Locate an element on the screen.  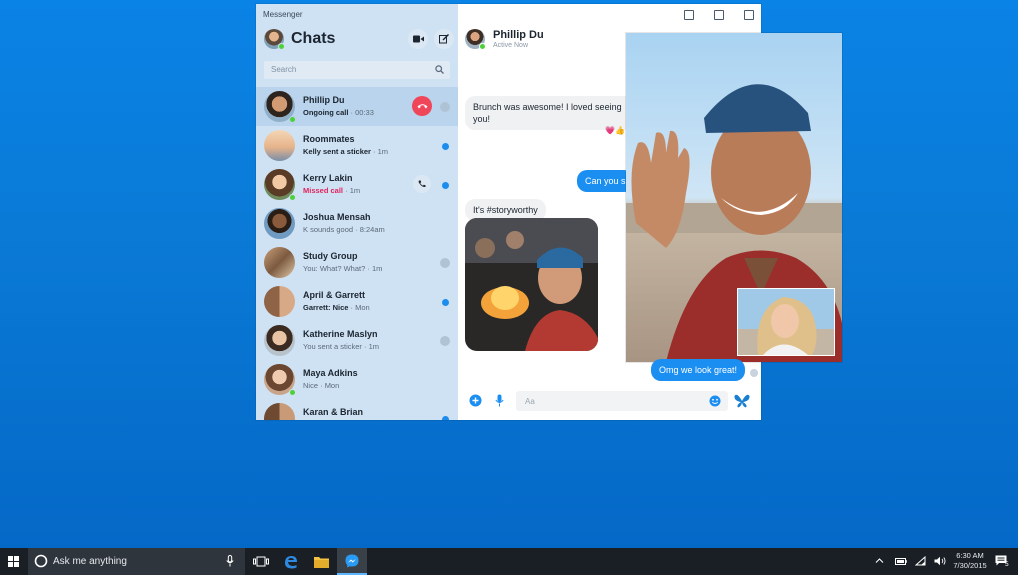
conversation-item: Joshua Mensah K sounds good · 8:24am is located at coordinates (357, 223).